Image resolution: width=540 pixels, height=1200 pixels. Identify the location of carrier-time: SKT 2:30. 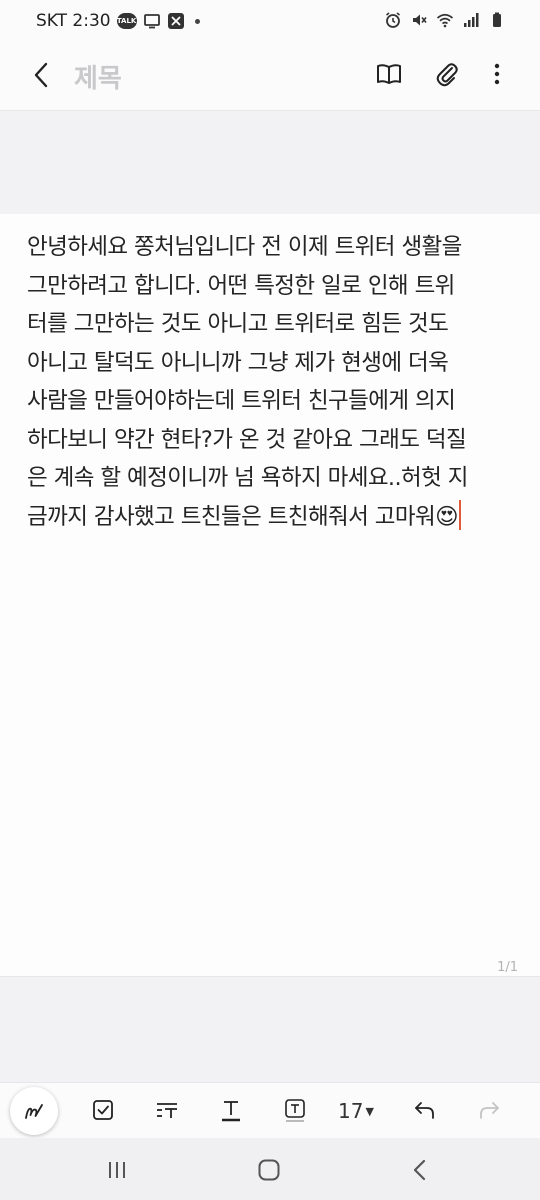
(73, 21).